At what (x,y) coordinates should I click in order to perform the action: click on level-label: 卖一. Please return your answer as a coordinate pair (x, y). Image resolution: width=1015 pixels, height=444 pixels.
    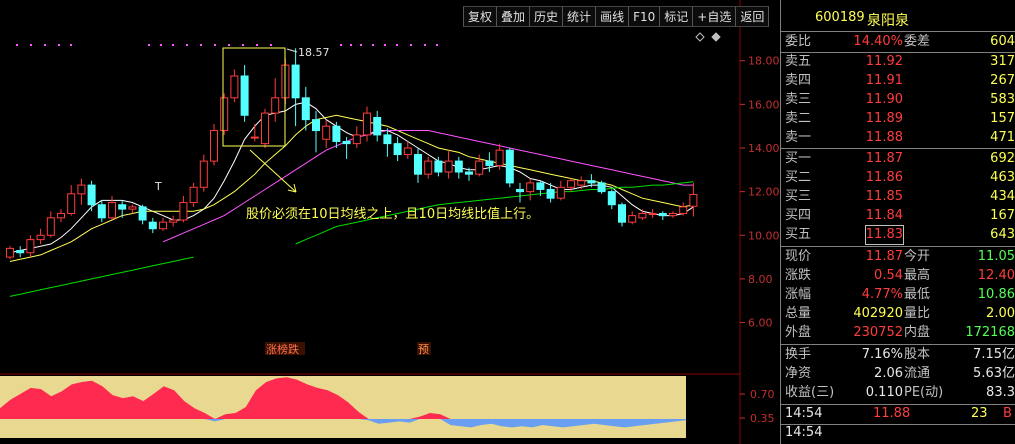
    Looking at the image, I should click on (798, 137).